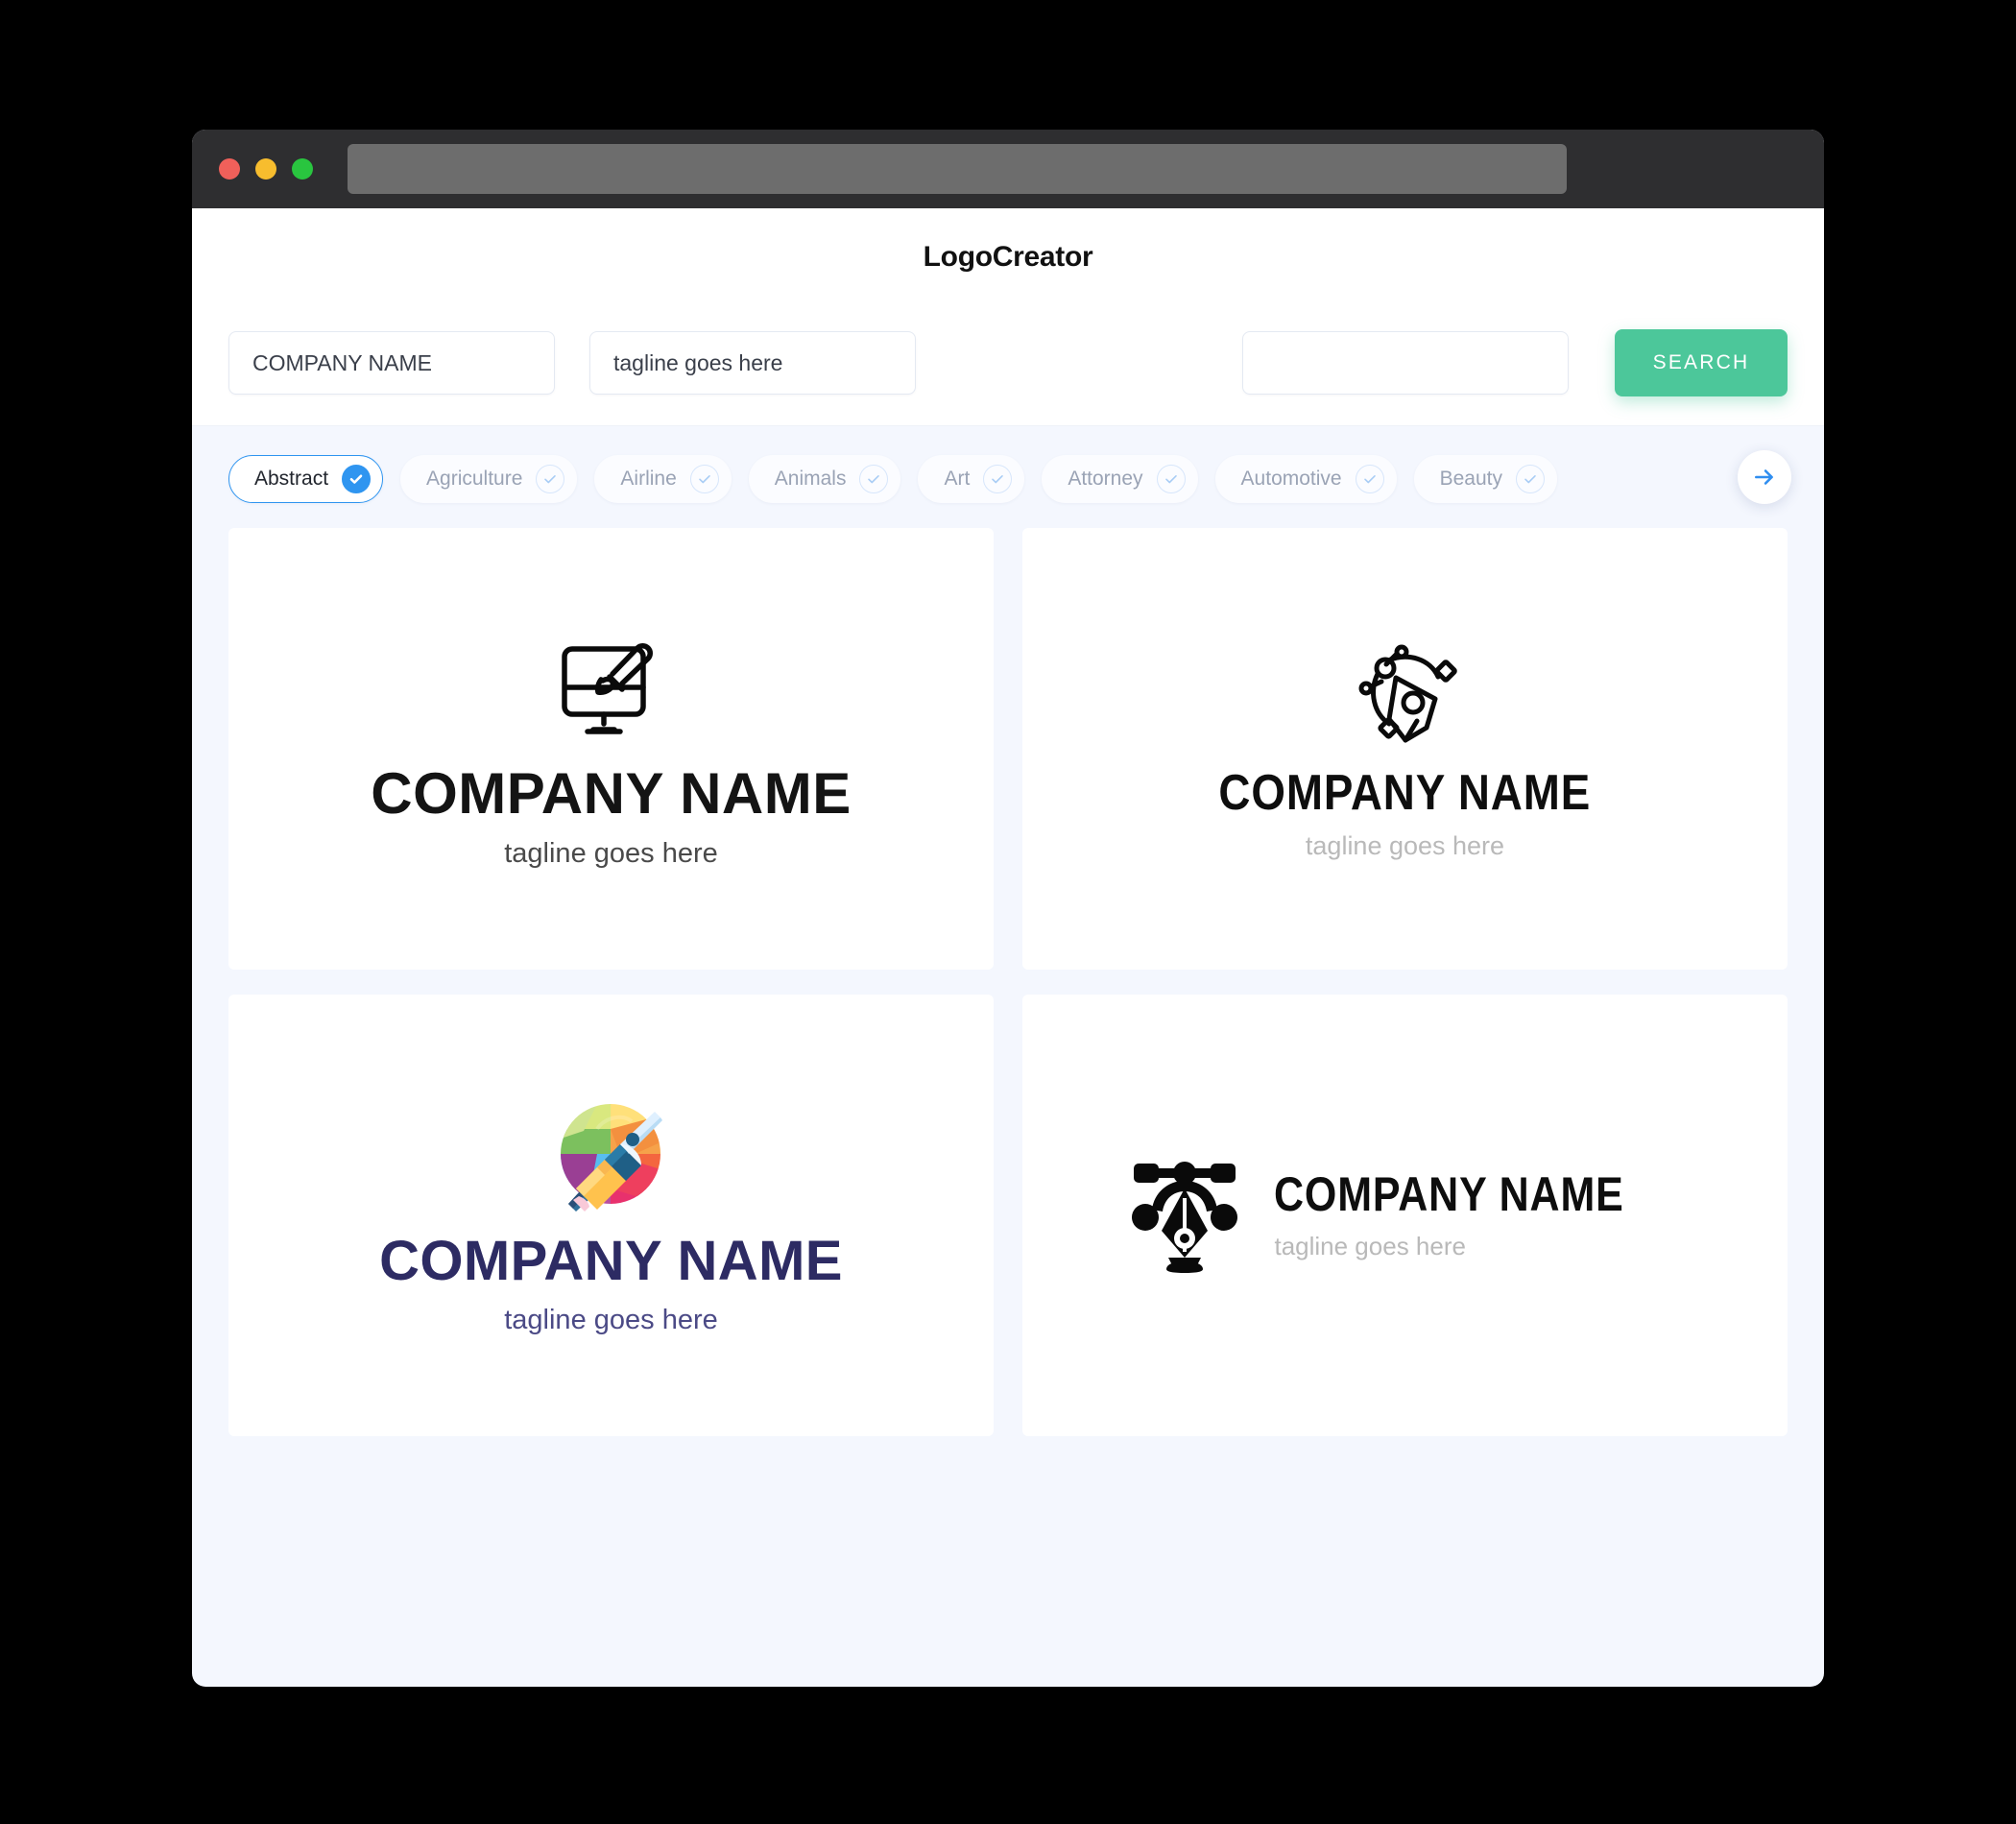 The height and width of the screenshot is (1824, 2016). I want to click on category-chip-label: Attorney, so click(1105, 479).